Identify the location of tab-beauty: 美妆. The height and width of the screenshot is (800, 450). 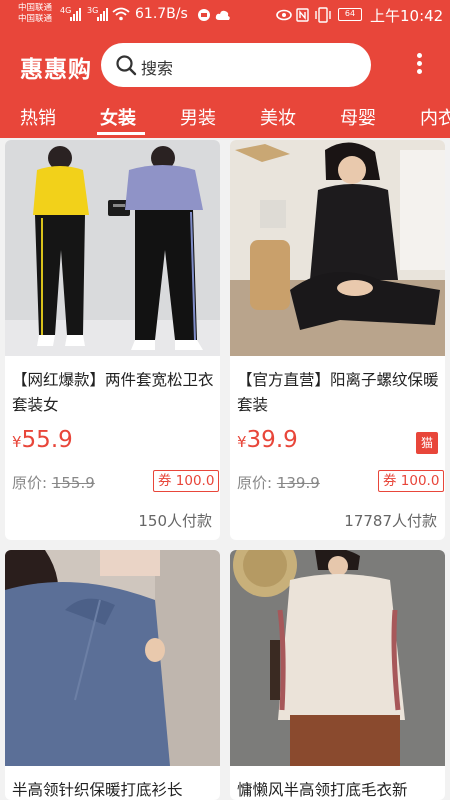
(278, 117).